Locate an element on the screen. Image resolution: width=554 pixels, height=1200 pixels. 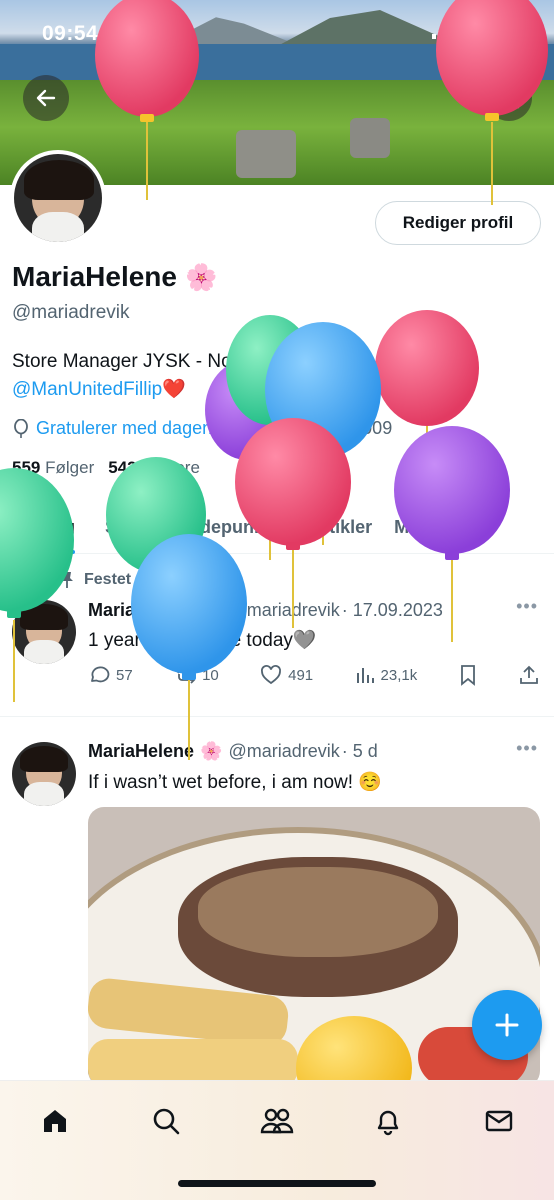
status-icons is located at coordinates (480, 32).